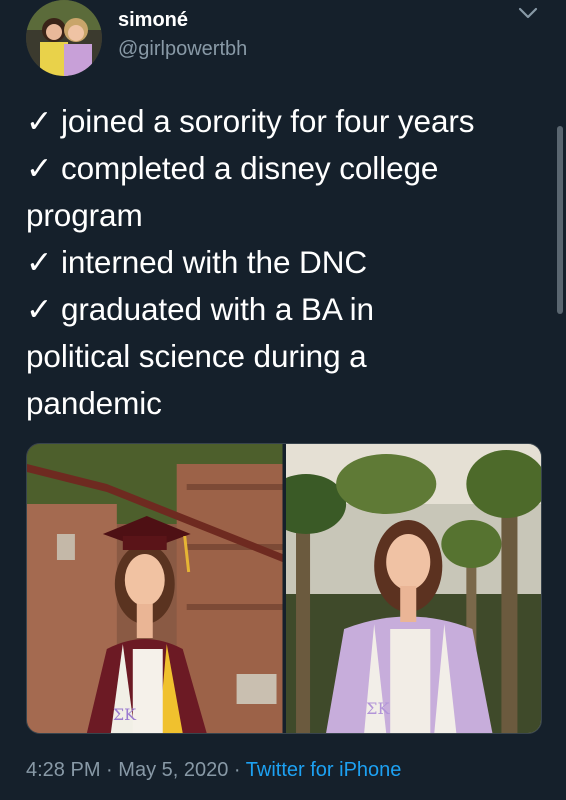 Image resolution: width=566 pixels, height=800 pixels. I want to click on tweet-line: ✓ graduated with a BA in, so click(200, 309).